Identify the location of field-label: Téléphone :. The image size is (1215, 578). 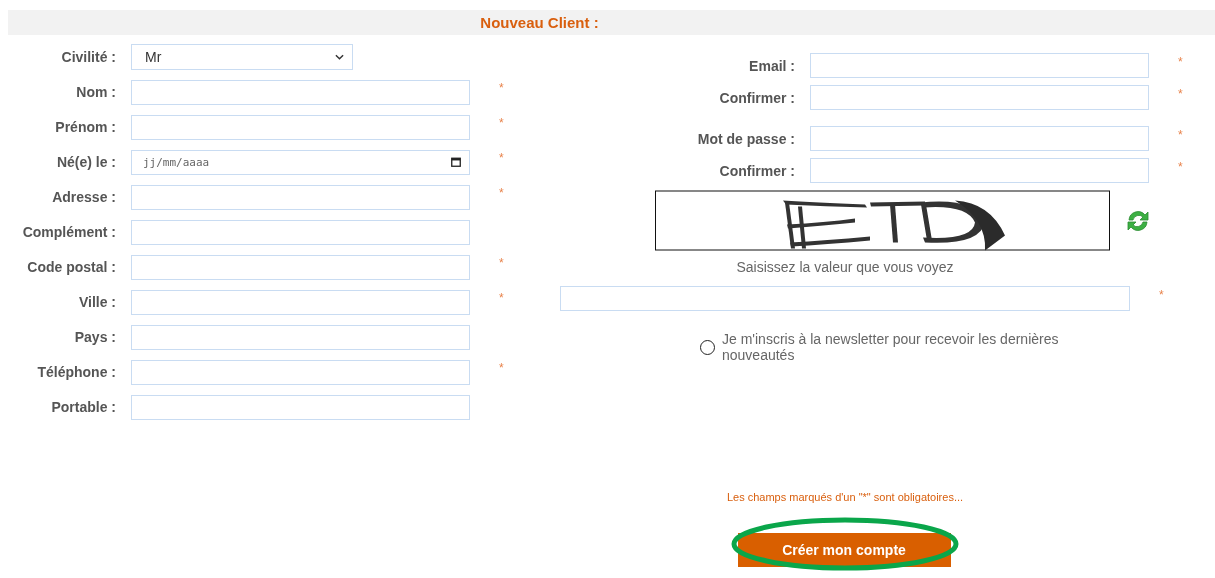
(76, 372).